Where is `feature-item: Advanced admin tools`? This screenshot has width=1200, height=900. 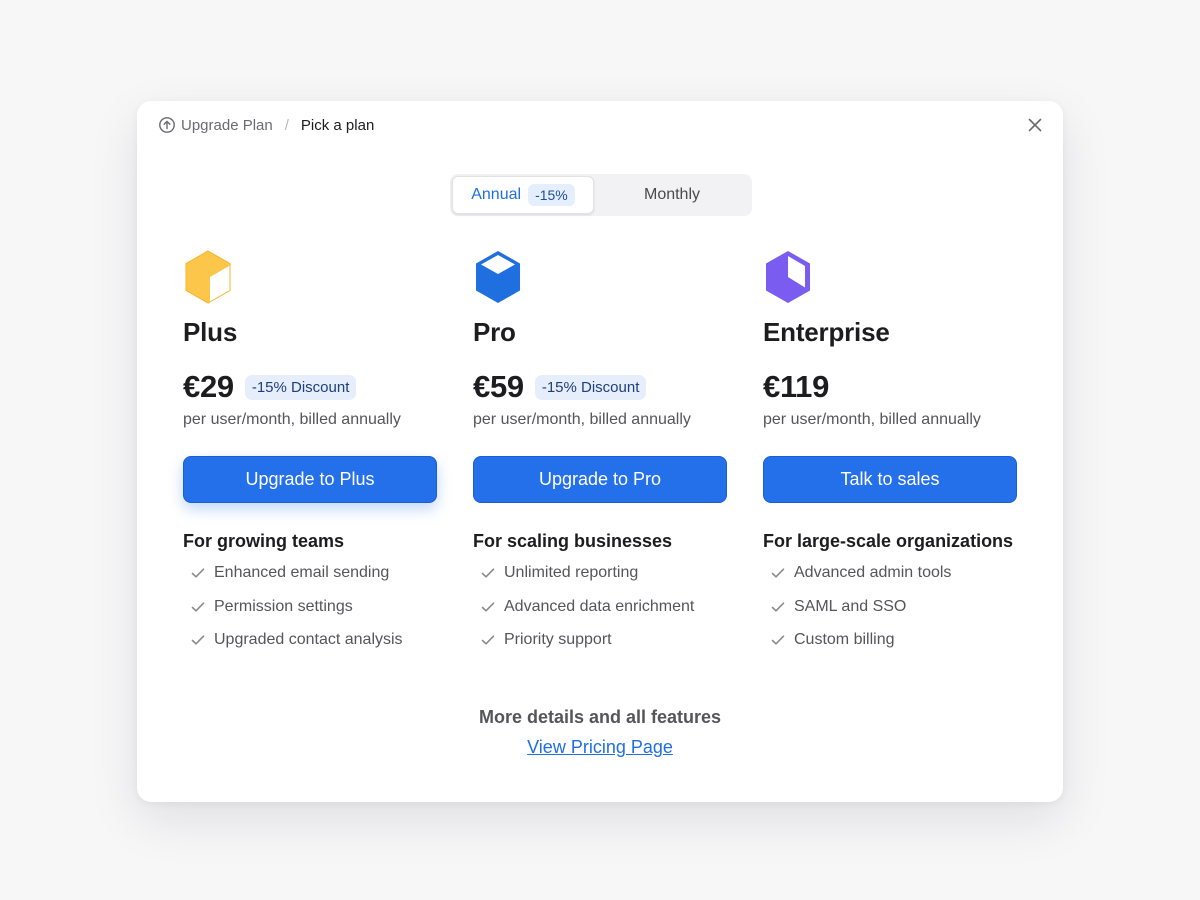 feature-item: Advanced admin tools is located at coordinates (860, 573).